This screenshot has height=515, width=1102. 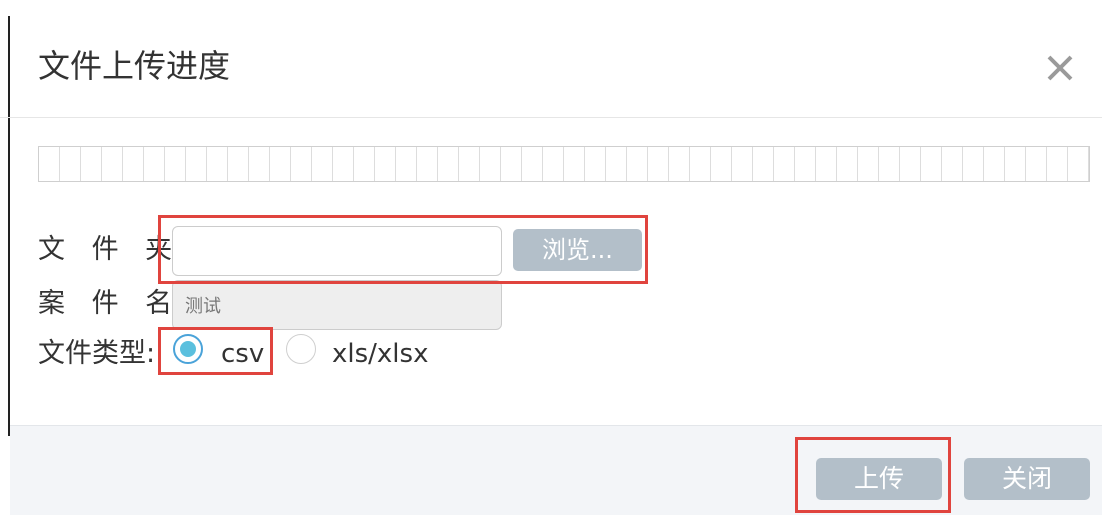 I want to click on folder-input, so click(x=337, y=251).